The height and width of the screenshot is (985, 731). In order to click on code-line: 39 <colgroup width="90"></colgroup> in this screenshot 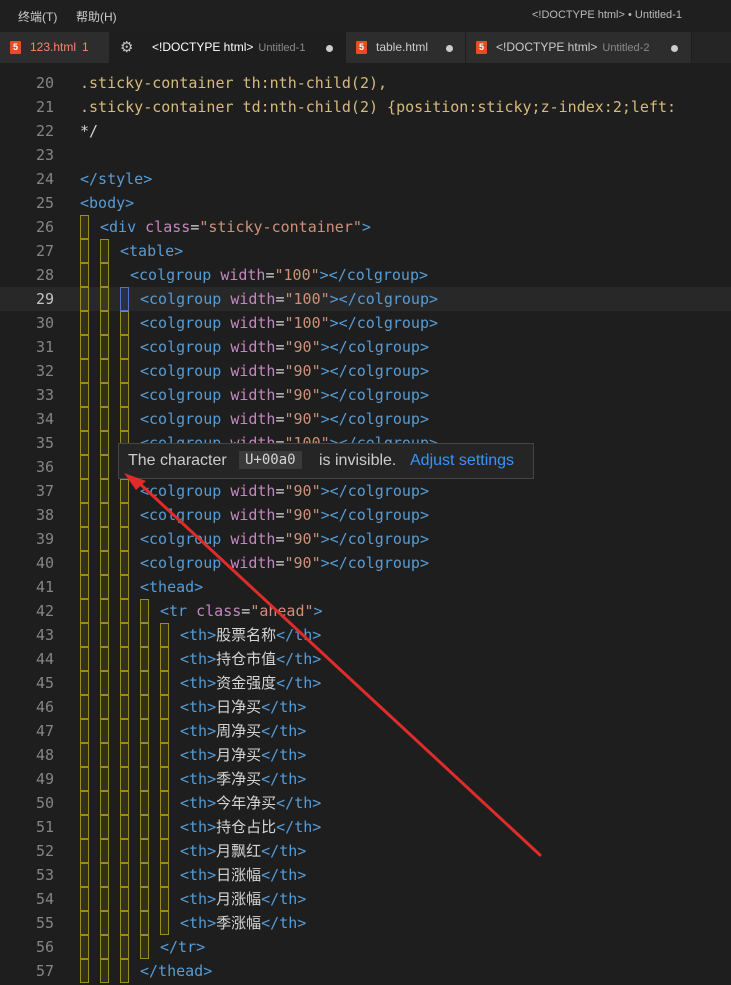, I will do `click(365, 539)`.